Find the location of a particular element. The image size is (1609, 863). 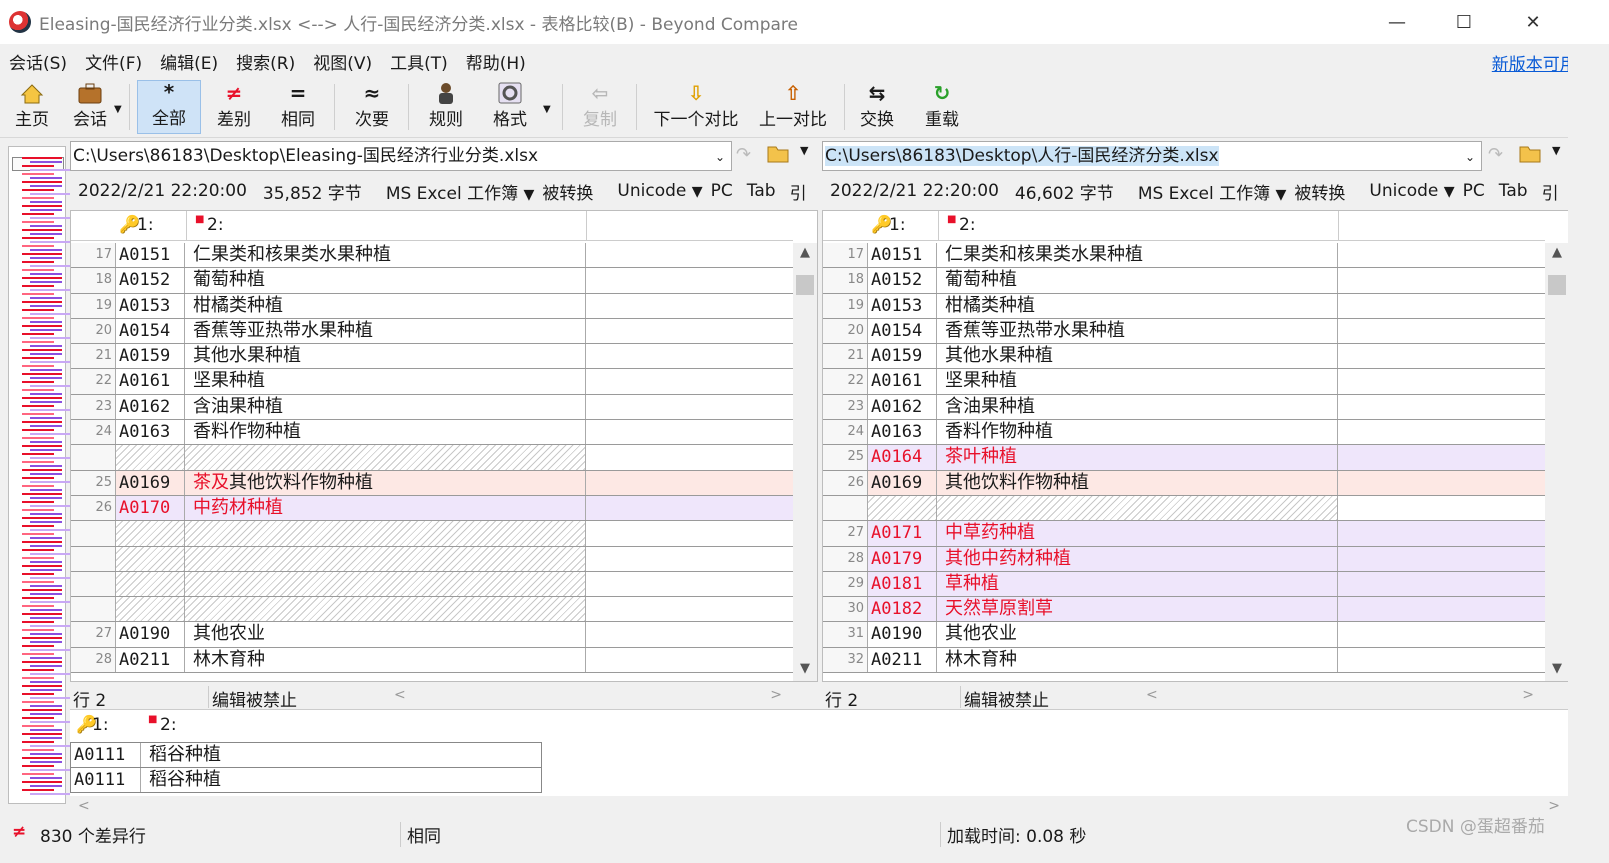

scroll-up-icon: ▲ is located at coordinates (805, 255).